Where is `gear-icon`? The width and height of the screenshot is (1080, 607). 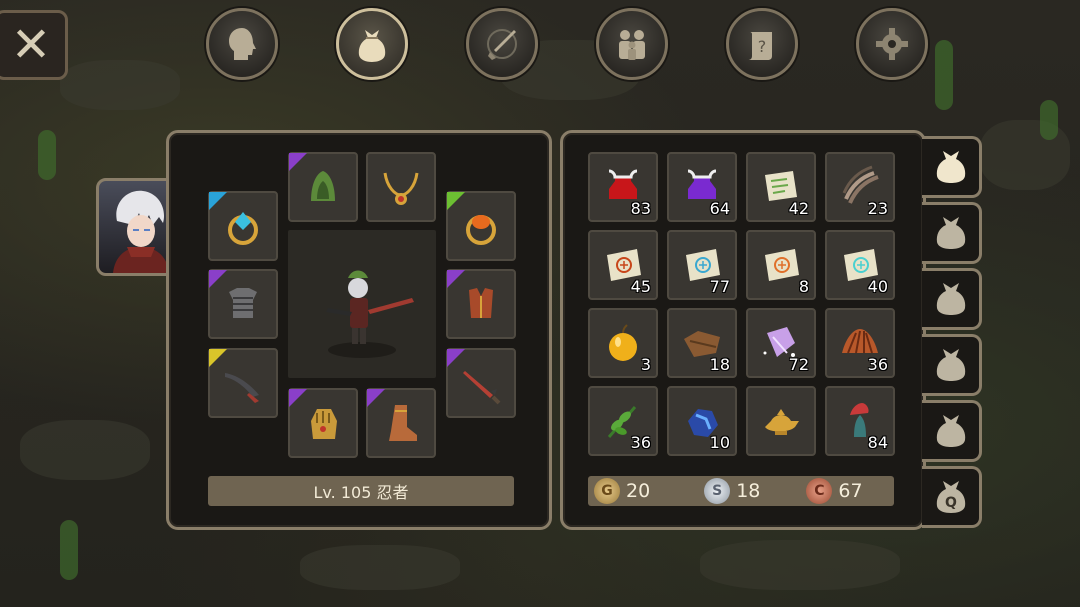 gear-icon is located at coordinates (892, 44).